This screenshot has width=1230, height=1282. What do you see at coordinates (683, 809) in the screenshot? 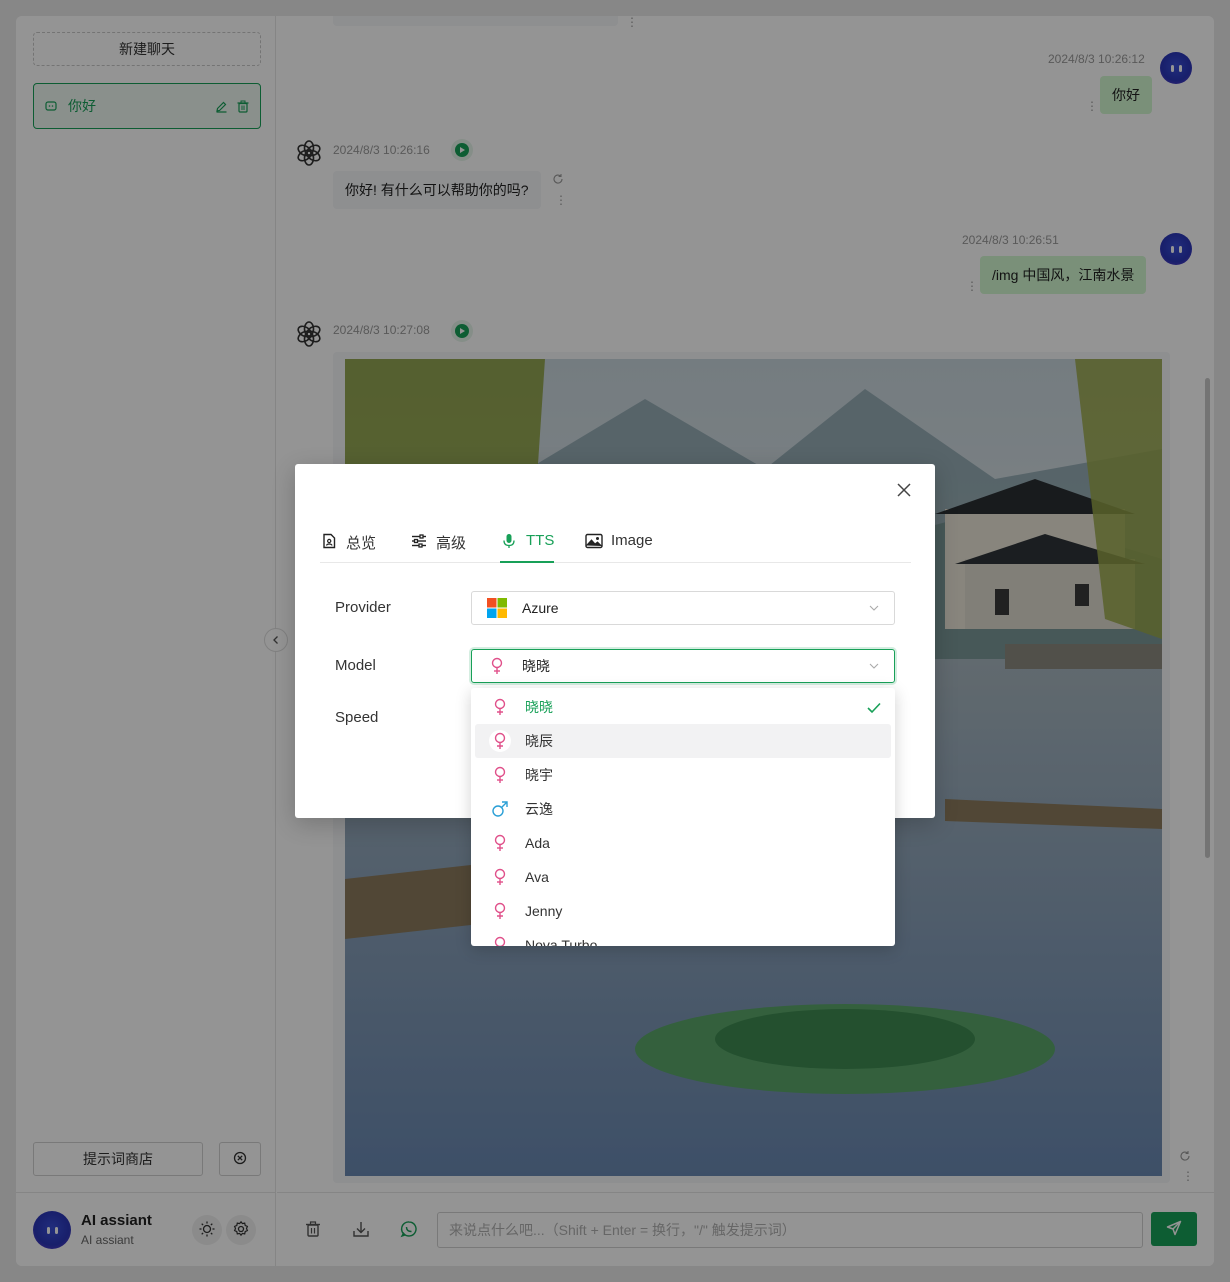
I see `model-option: 云逸` at bounding box center [683, 809].